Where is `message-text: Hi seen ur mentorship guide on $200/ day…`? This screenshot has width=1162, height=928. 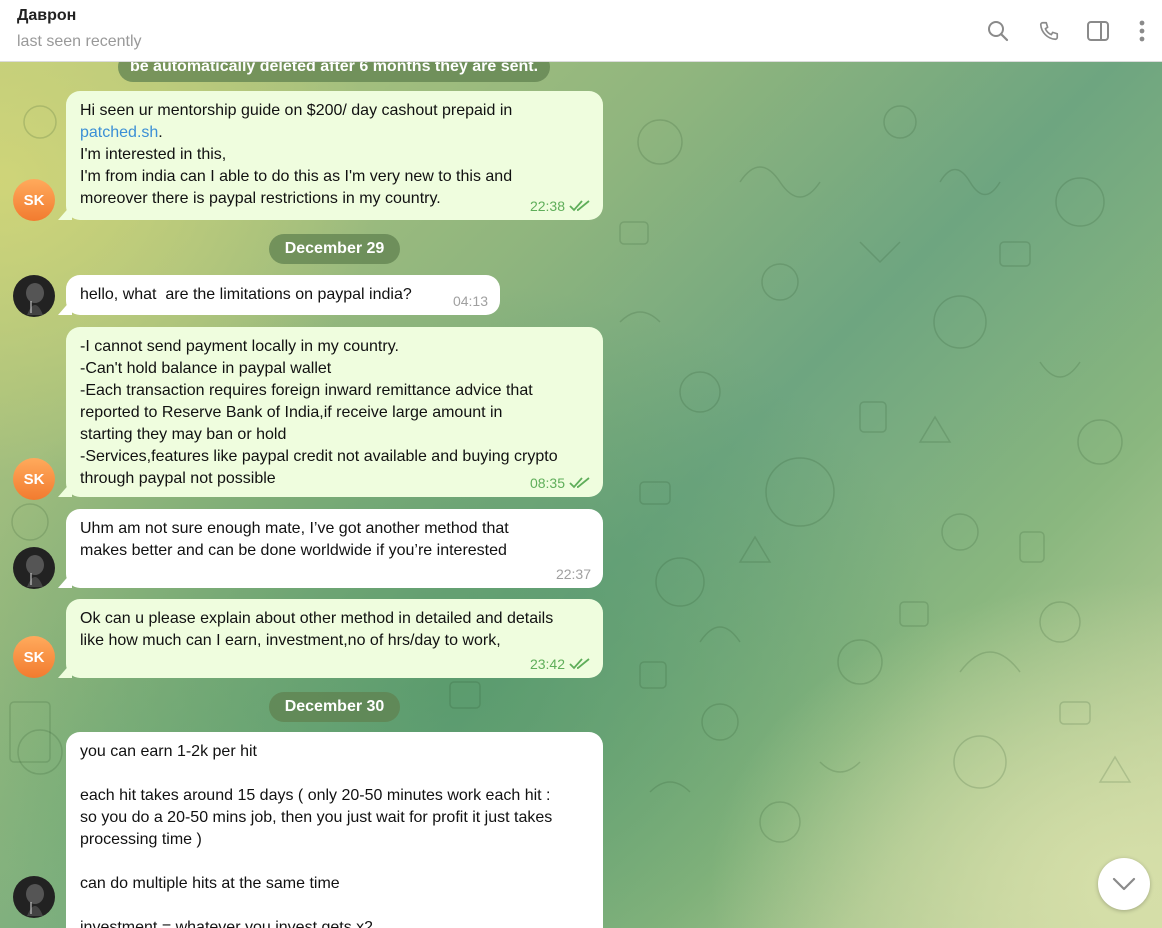 message-text: Hi seen ur mentorship guide on $200/ day… is located at coordinates (334, 155).